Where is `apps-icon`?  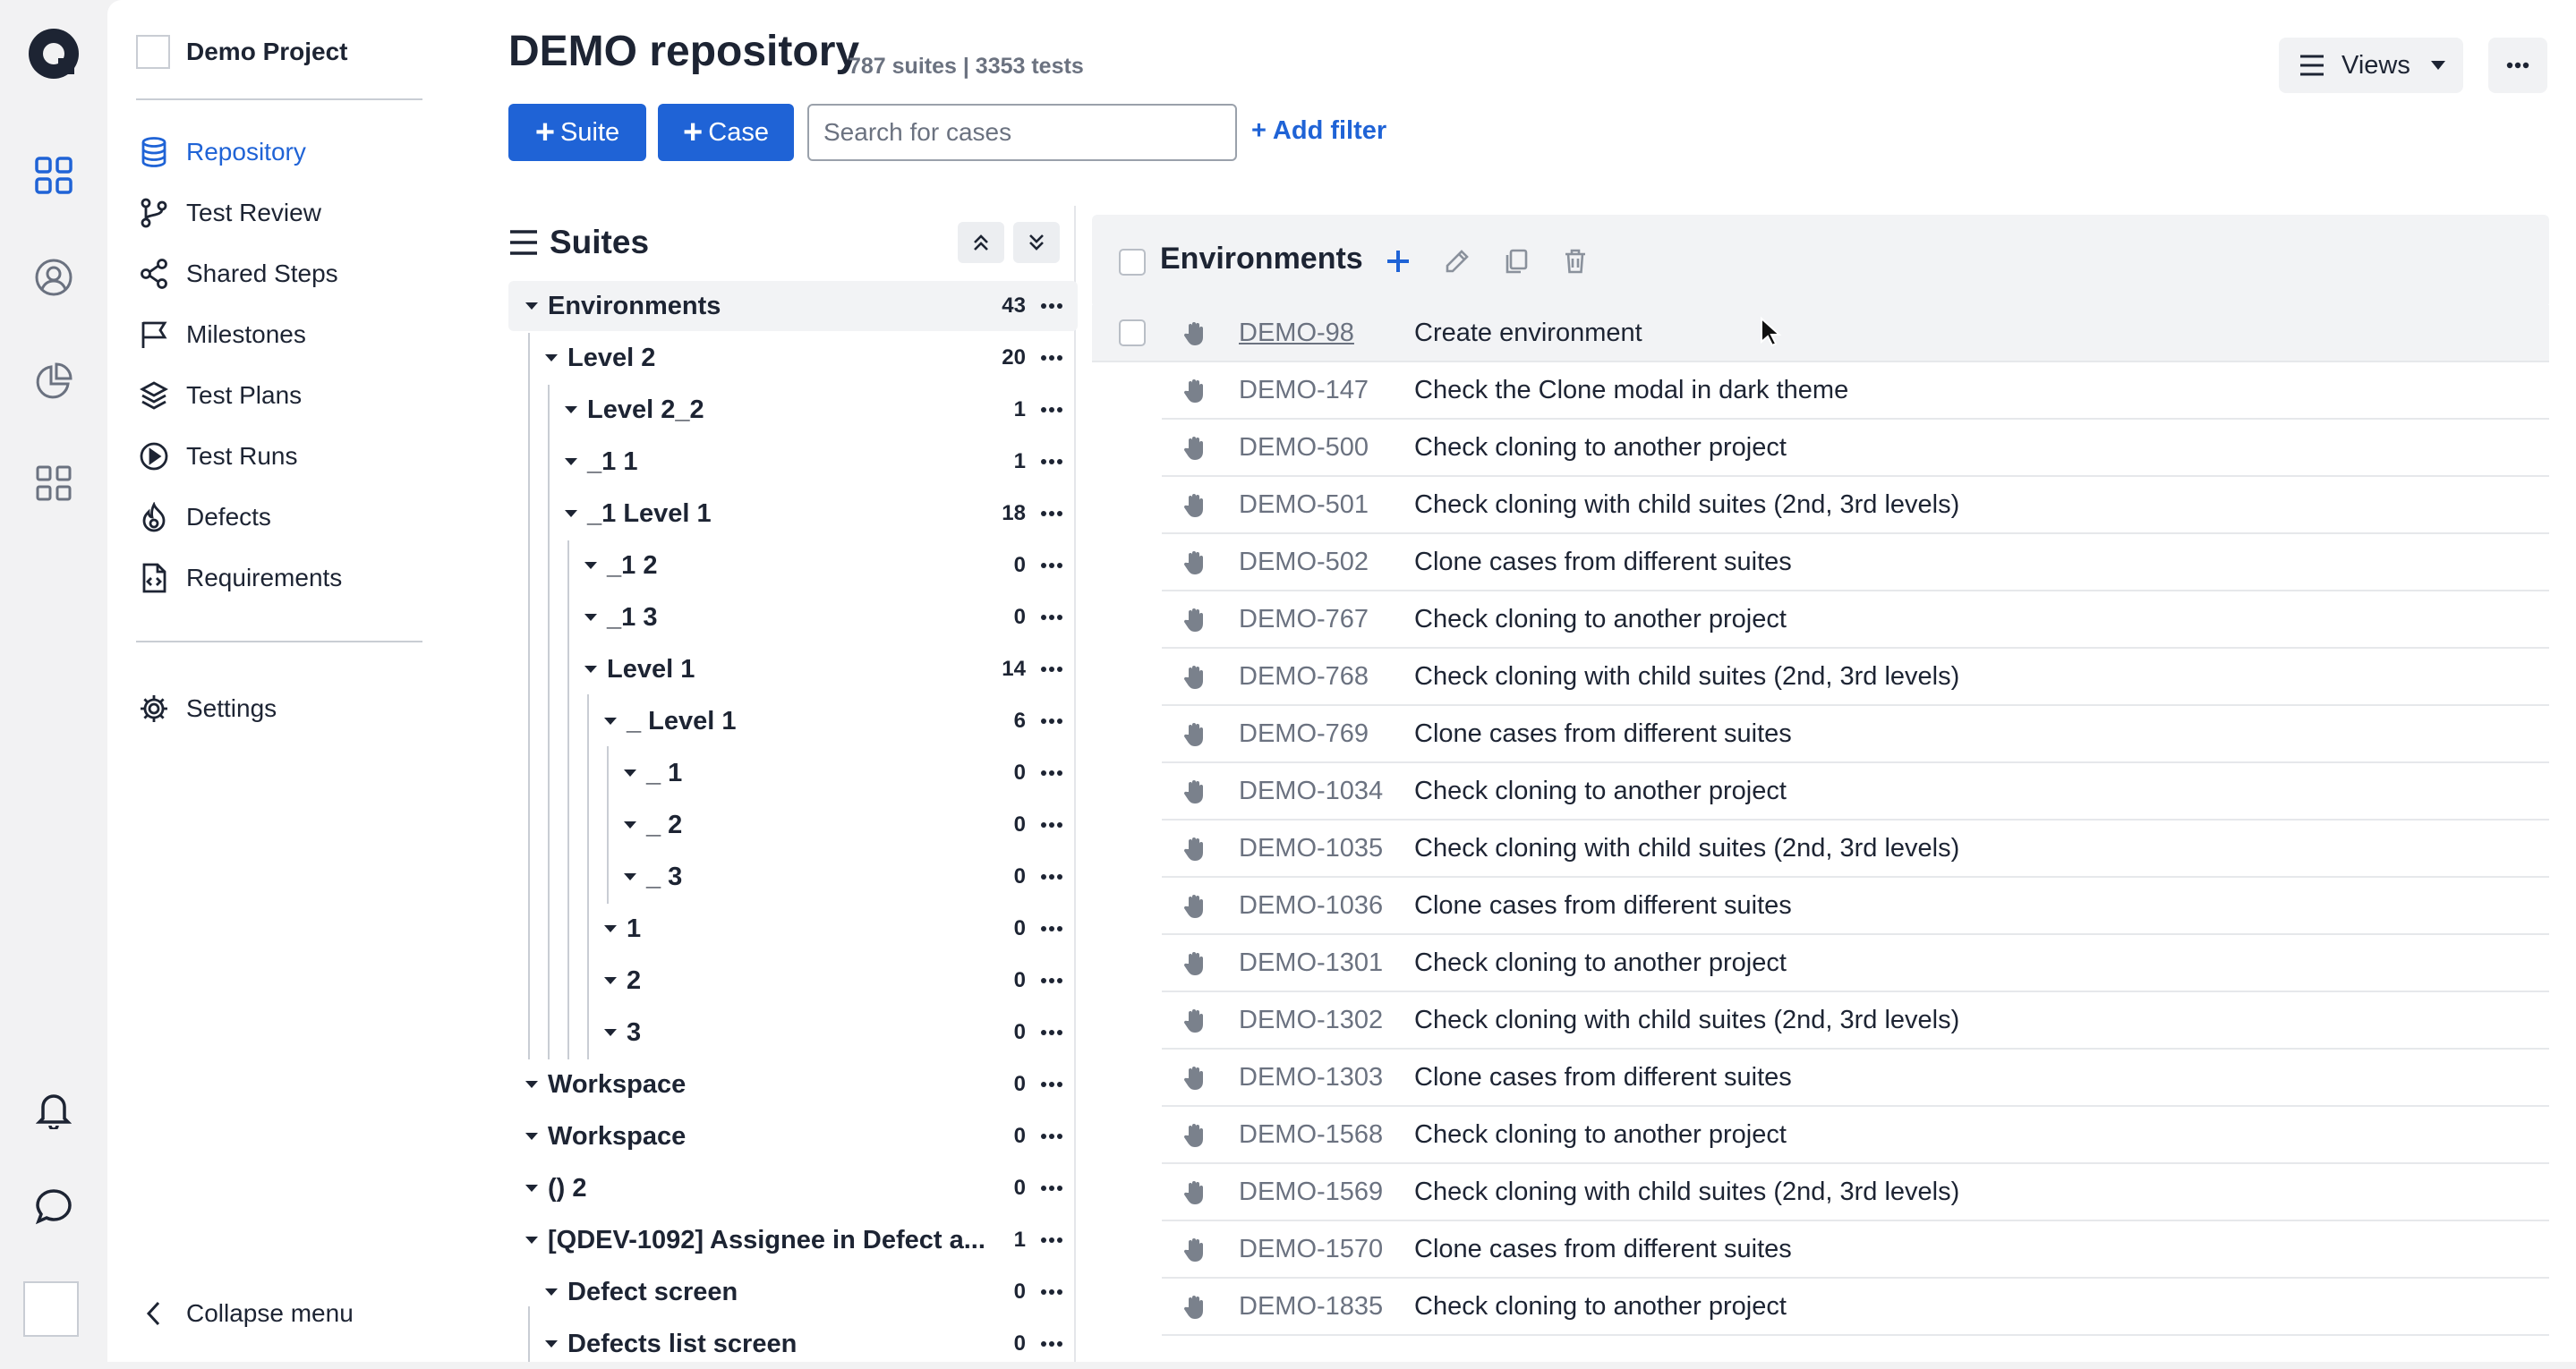
apps-icon is located at coordinates (54, 483).